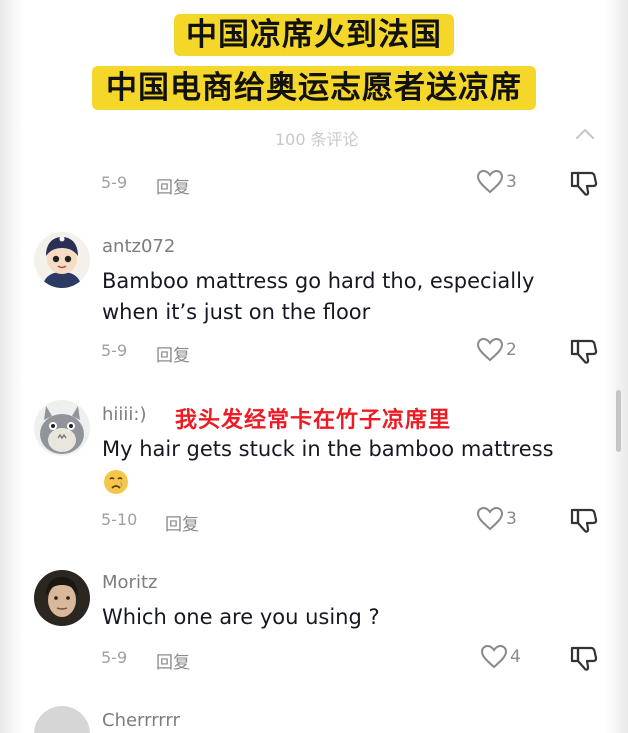  Describe the element at coordinates (314, 88) in the screenshot. I see `headline-overlay-2: 中国电商给奥运志愿者送凉席` at that location.